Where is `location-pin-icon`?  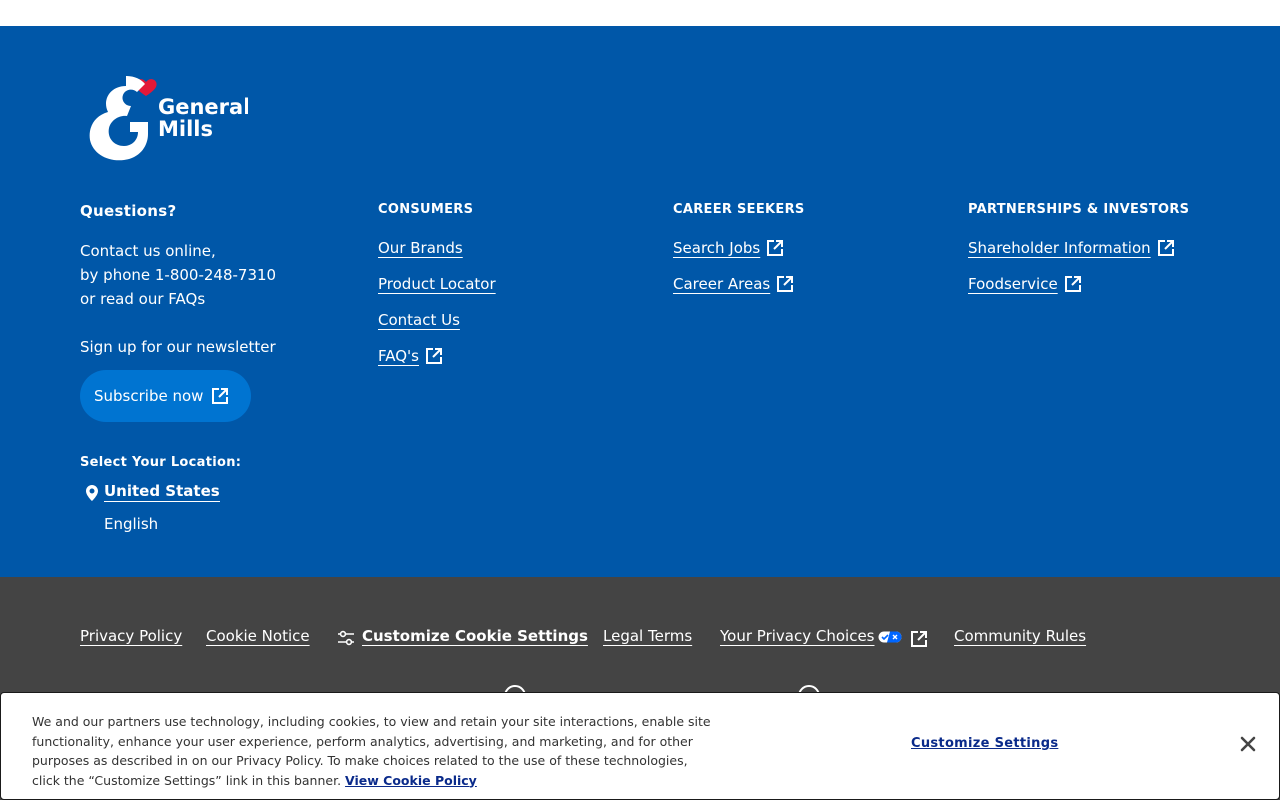 location-pin-icon is located at coordinates (92, 493).